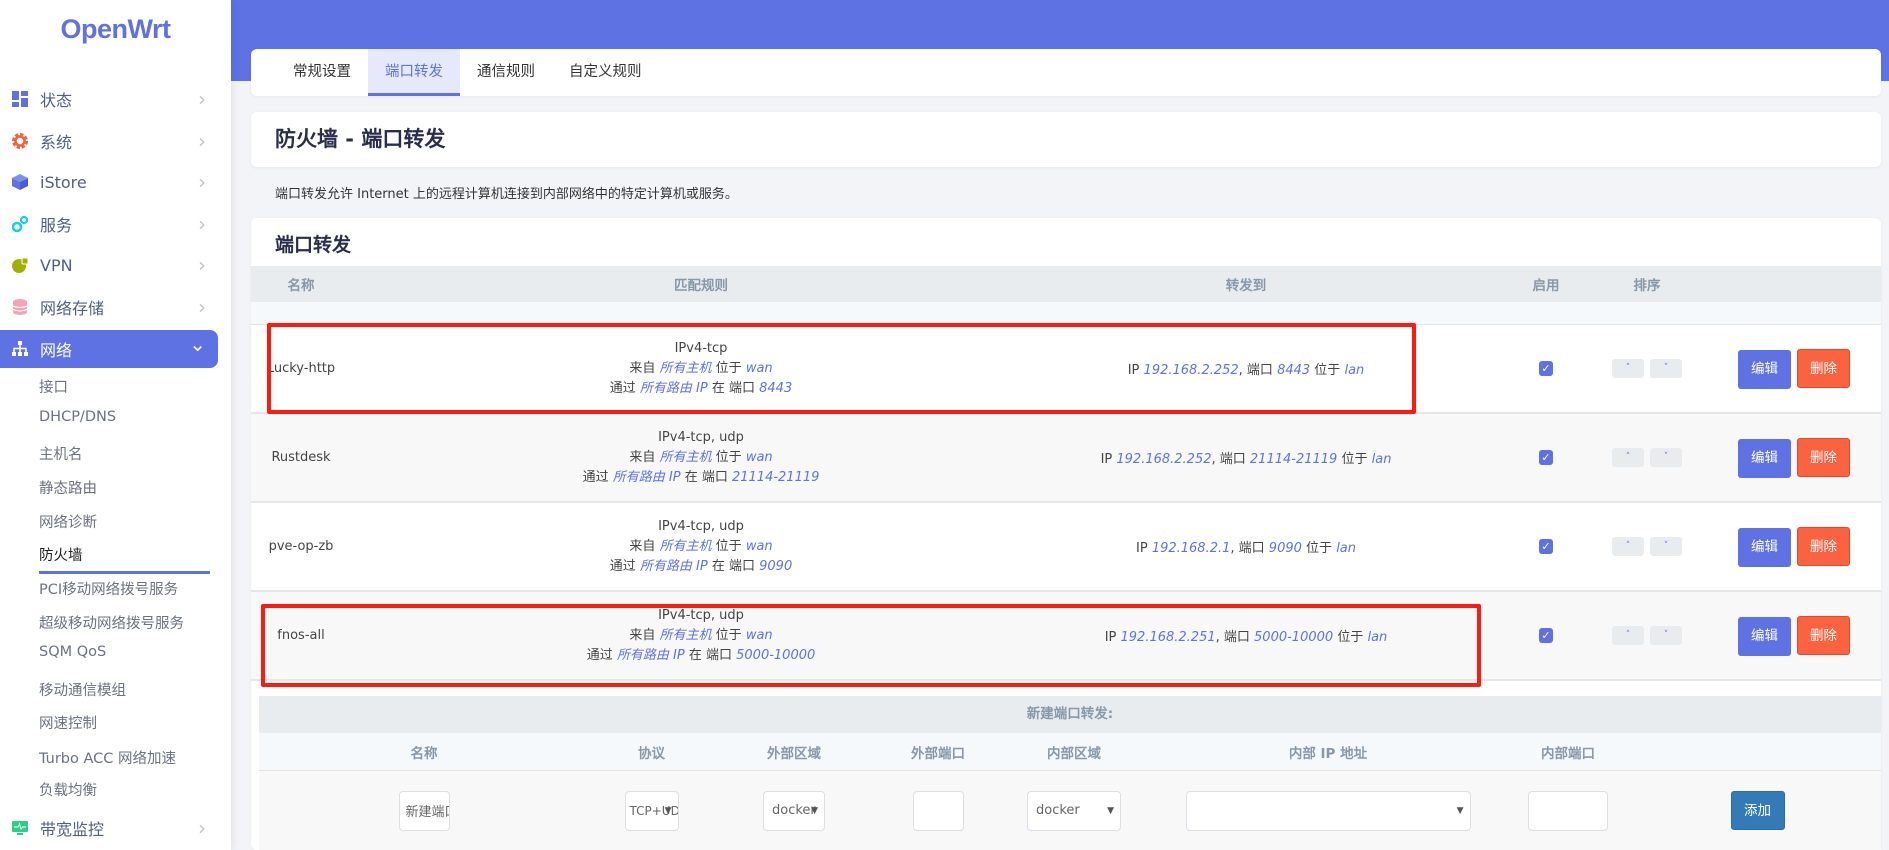  What do you see at coordinates (82, 689) in the screenshot?
I see `sidebar-subitem-9: 移动通信模组` at bounding box center [82, 689].